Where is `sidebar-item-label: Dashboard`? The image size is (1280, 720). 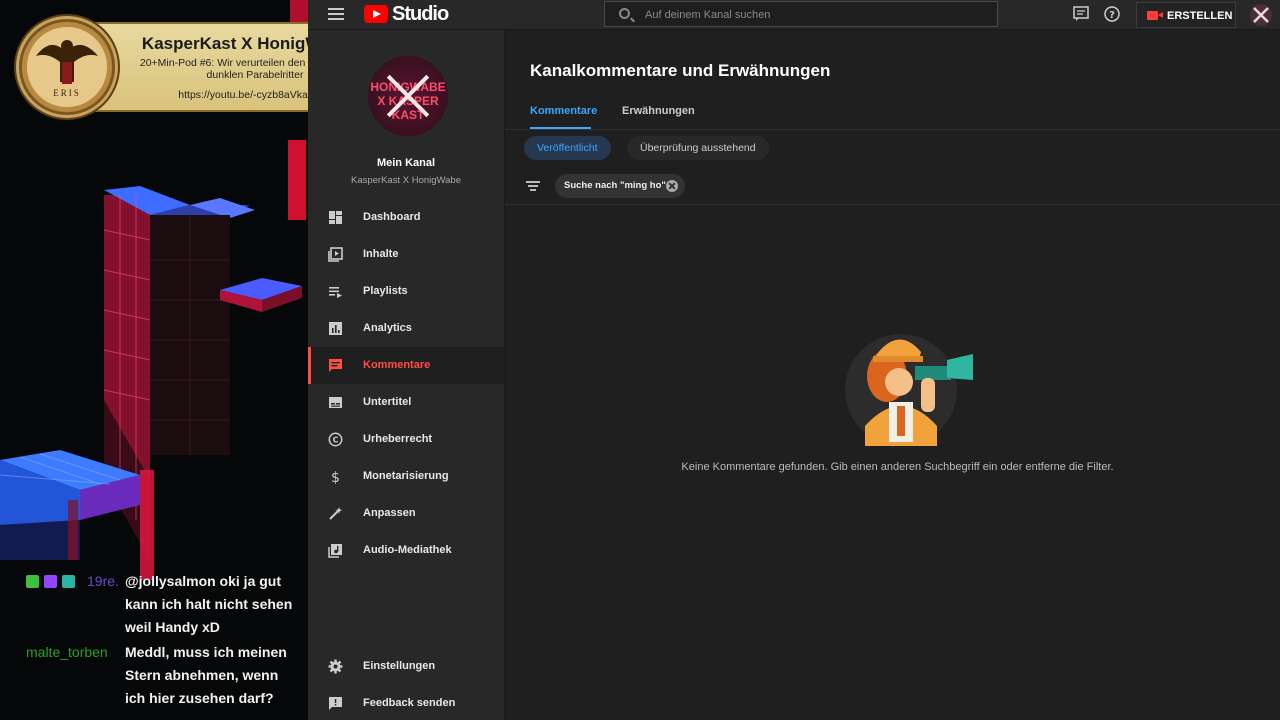
sidebar-item-label: Dashboard is located at coordinates (392, 217).